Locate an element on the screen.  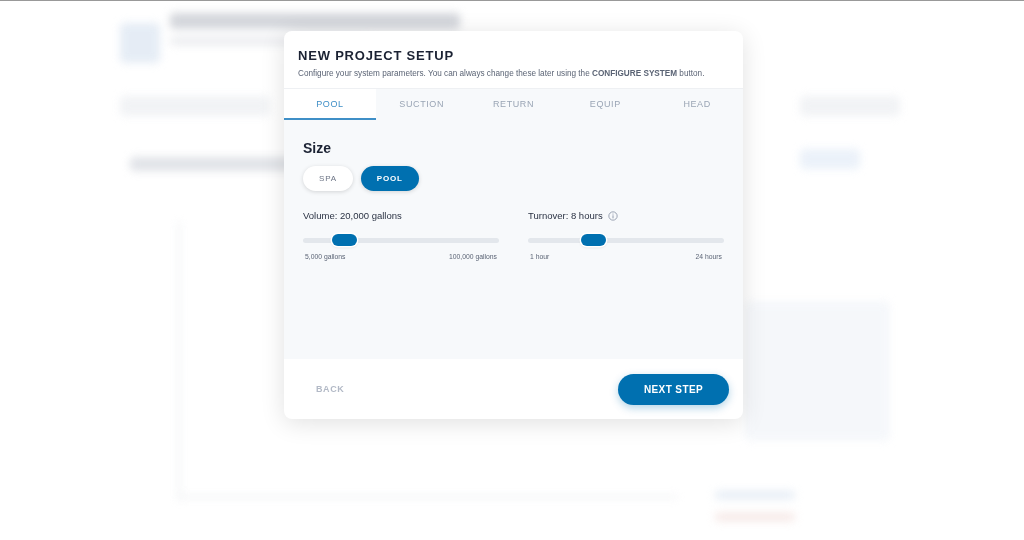
section-title: Size is located at coordinates (317, 148).